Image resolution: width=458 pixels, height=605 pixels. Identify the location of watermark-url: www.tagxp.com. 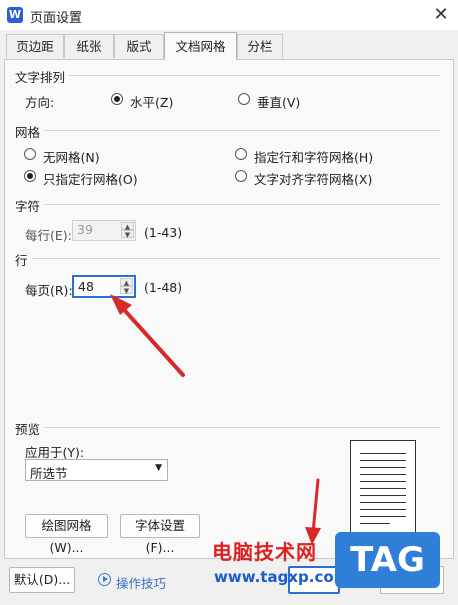
(282, 577).